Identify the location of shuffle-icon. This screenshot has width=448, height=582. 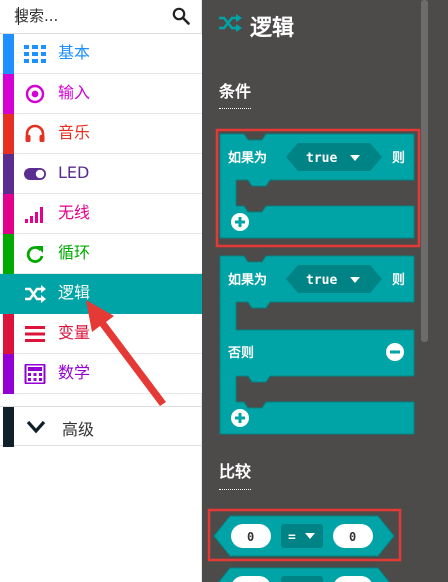
(35, 294).